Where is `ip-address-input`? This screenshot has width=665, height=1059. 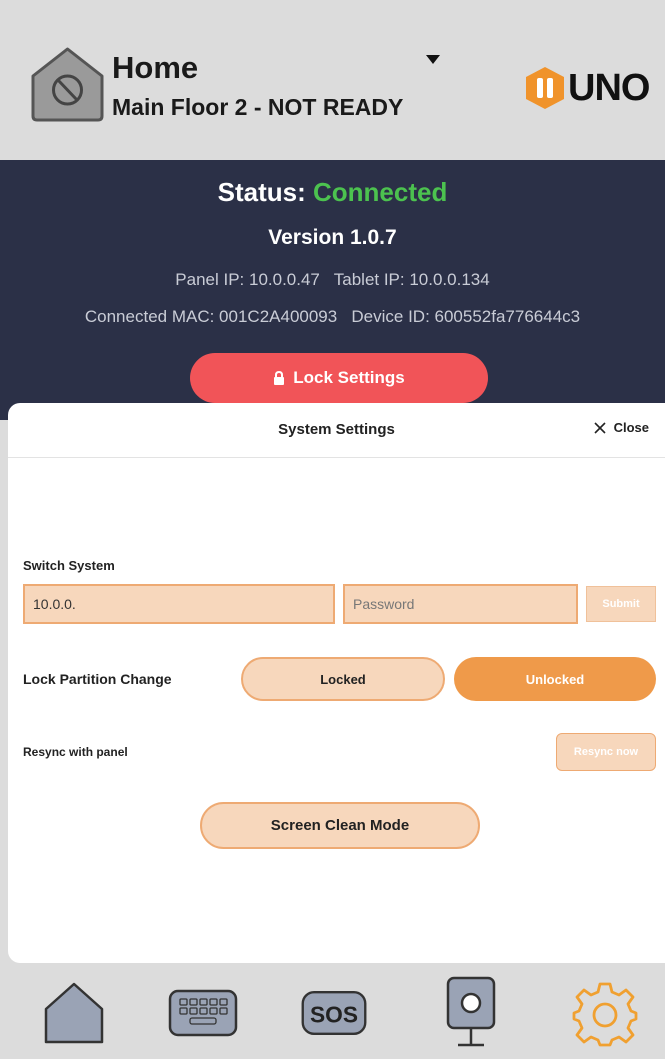 ip-address-input is located at coordinates (179, 604).